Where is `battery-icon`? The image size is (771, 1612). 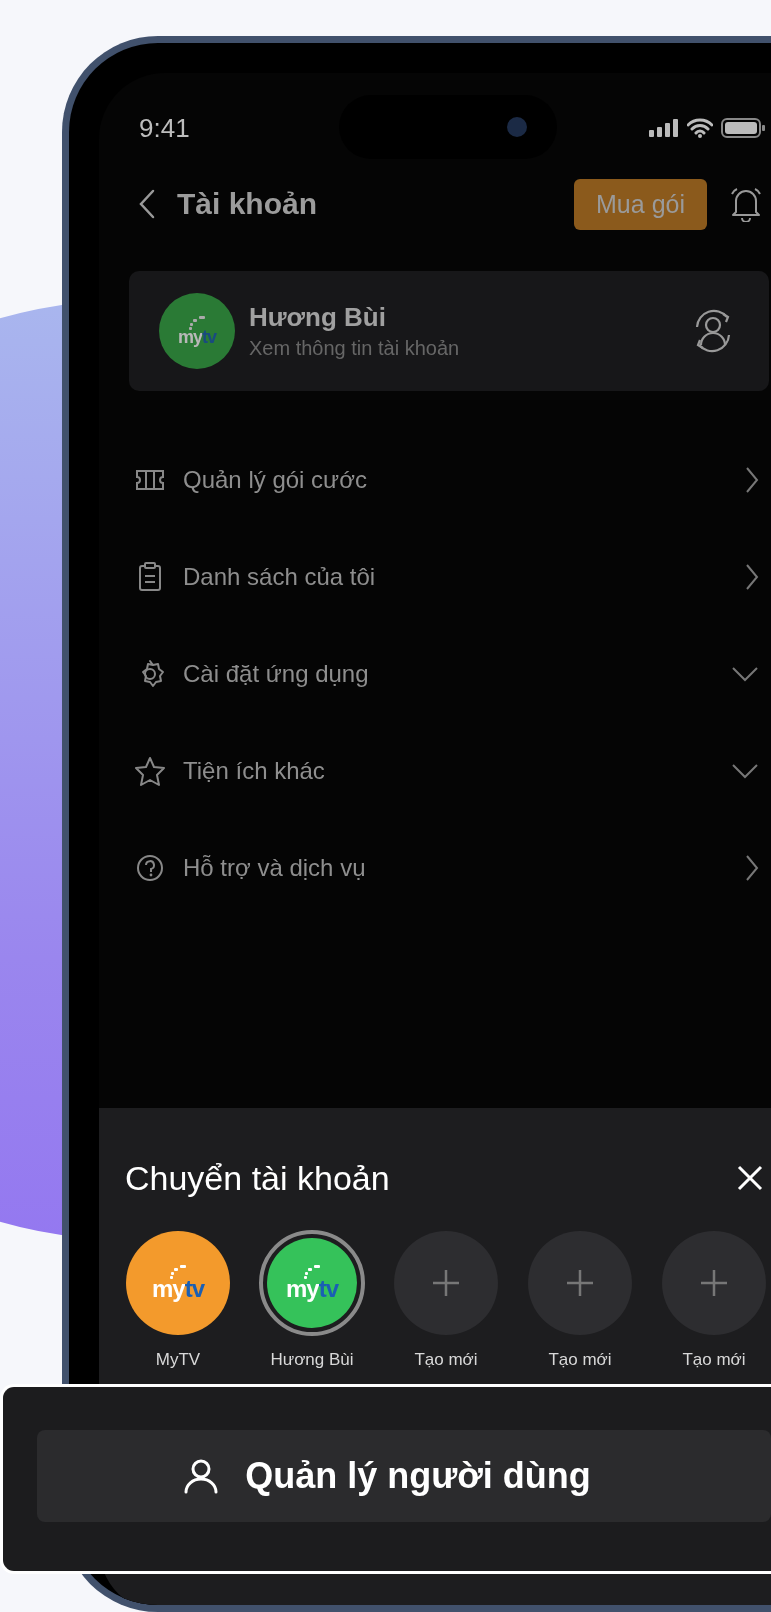 battery-icon is located at coordinates (743, 128).